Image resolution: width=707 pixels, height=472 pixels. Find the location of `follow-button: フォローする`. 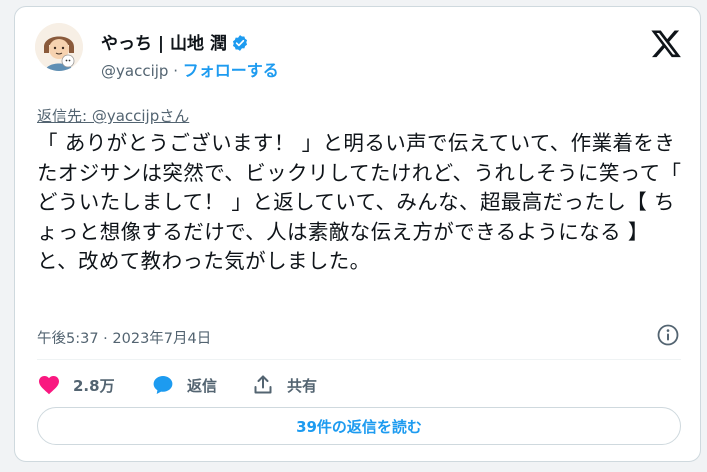

follow-button: フォローする is located at coordinates (231, 70).